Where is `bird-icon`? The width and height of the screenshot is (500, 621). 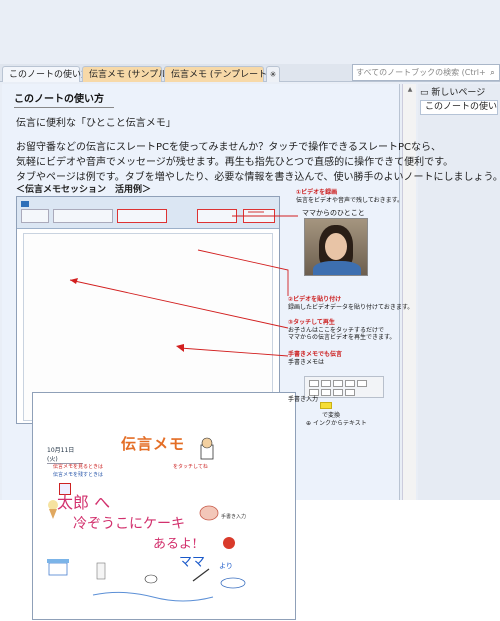
bird-icon is located at coordinates (151, 579).